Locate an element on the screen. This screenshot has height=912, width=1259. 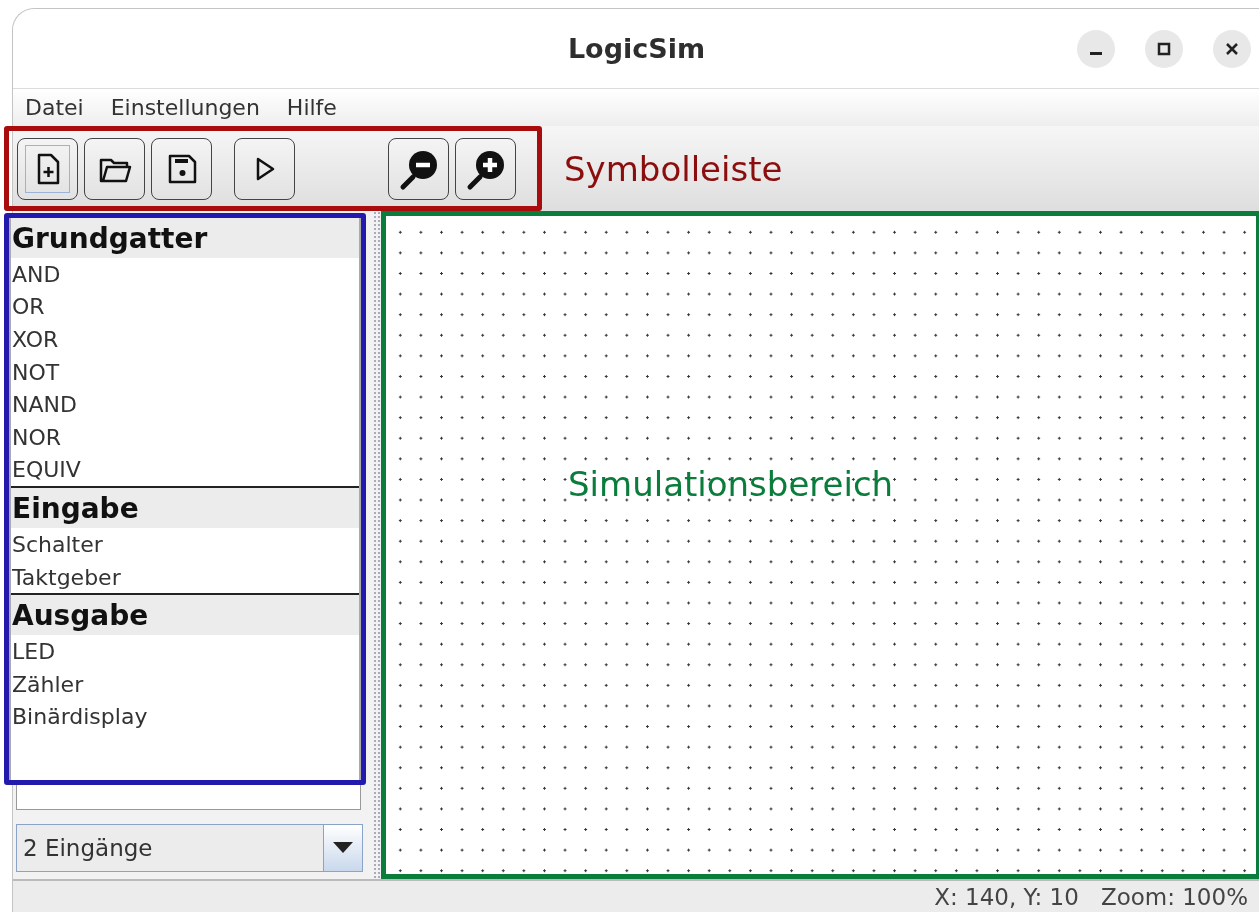
list-item: Zähler is located at coordinates (185, 684).